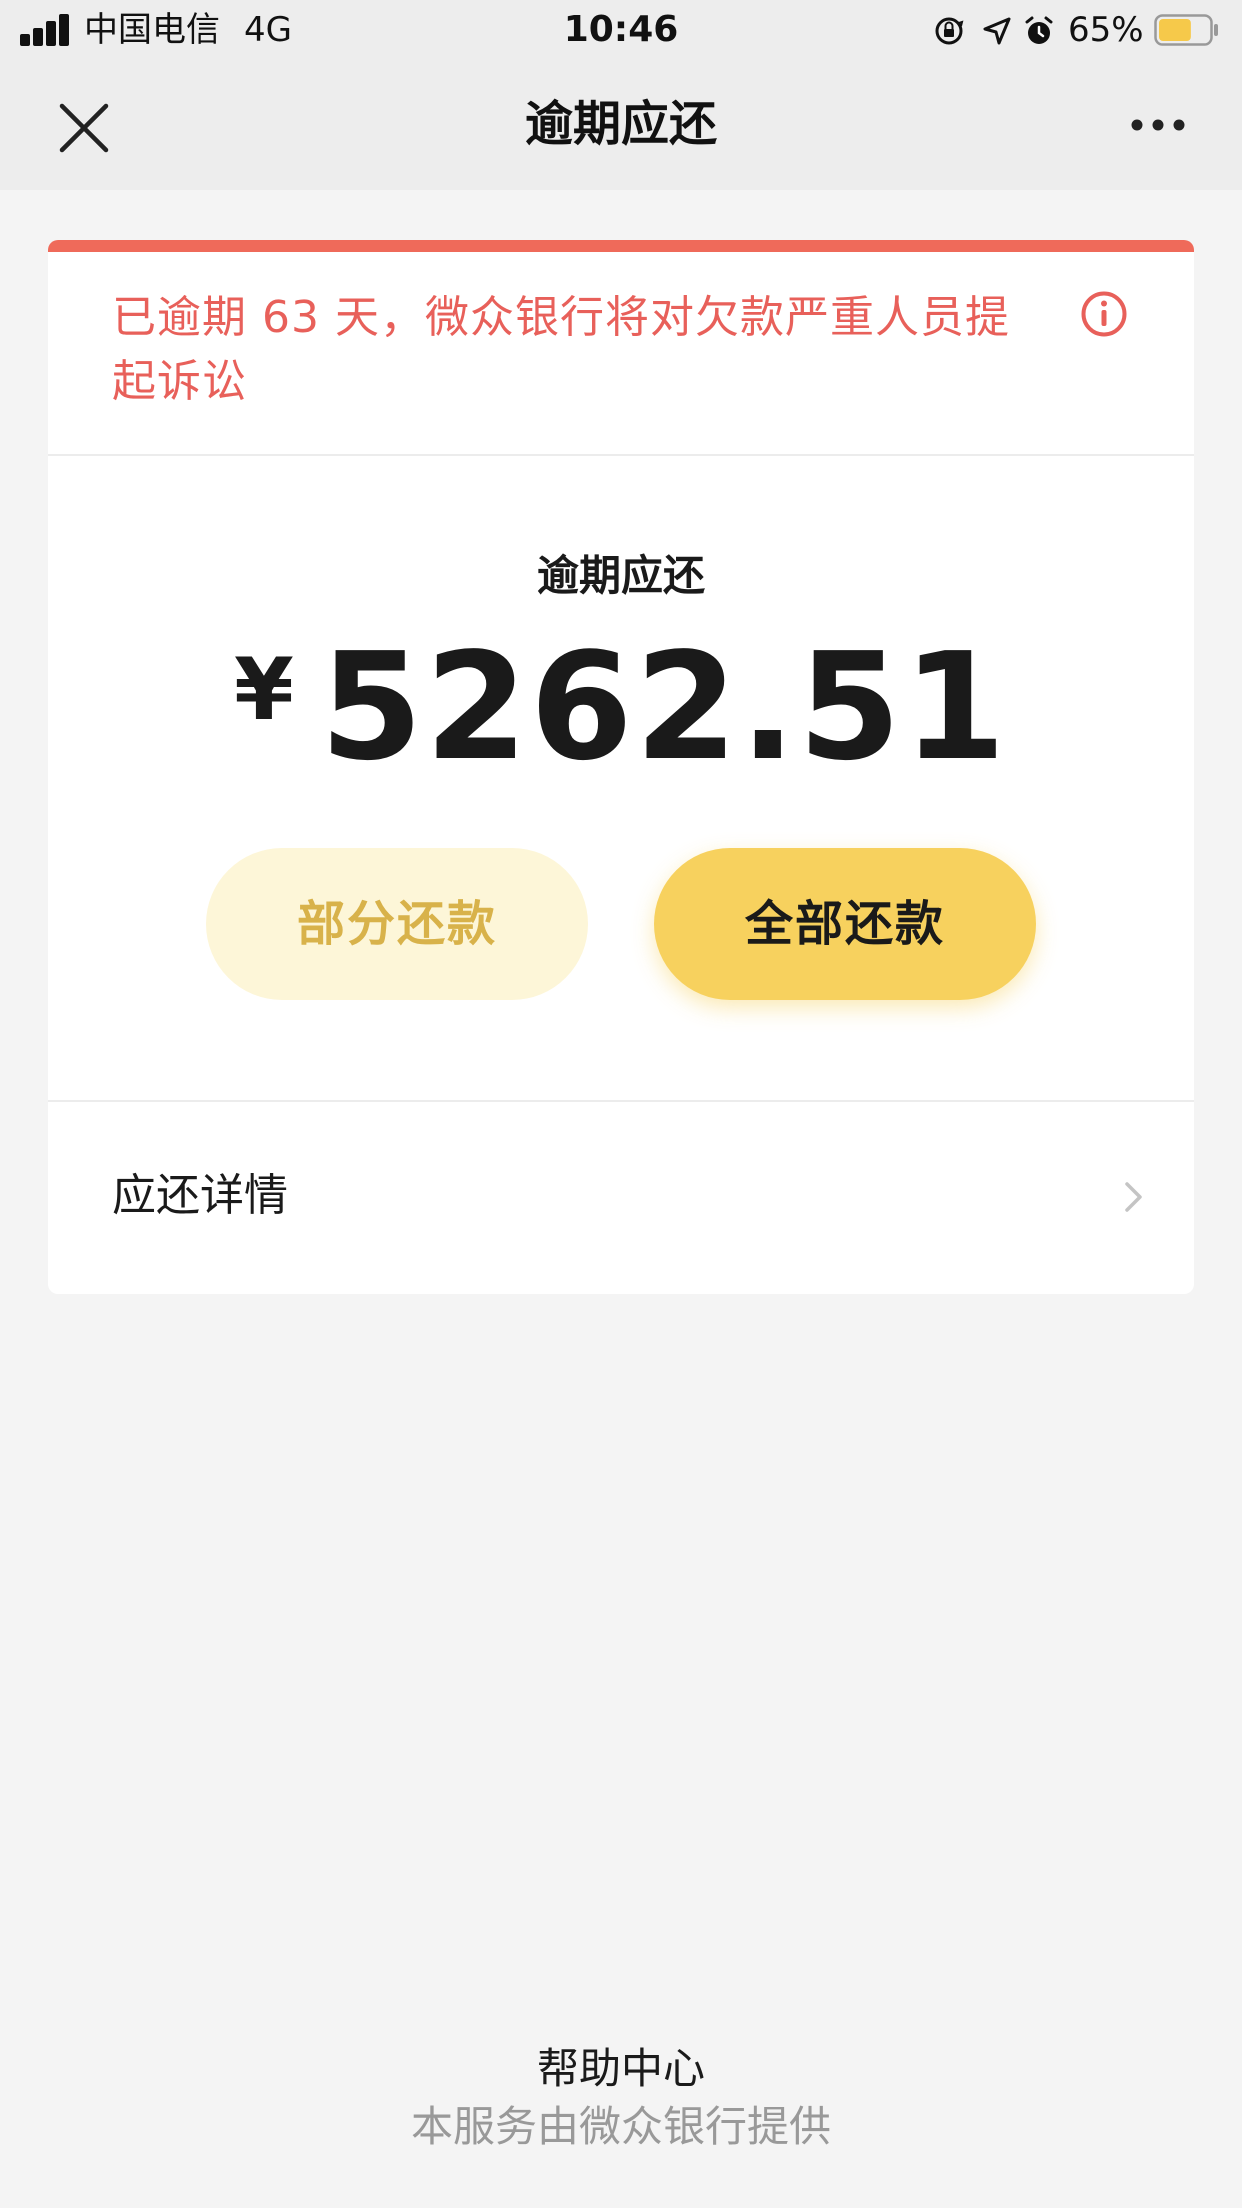 The height and width of the screenshot is (2208, 1242). What do you see at coordinates (264, 690) in the screenshot?
I see `currency-symbol: ¥` at bounding box center [264, 690].